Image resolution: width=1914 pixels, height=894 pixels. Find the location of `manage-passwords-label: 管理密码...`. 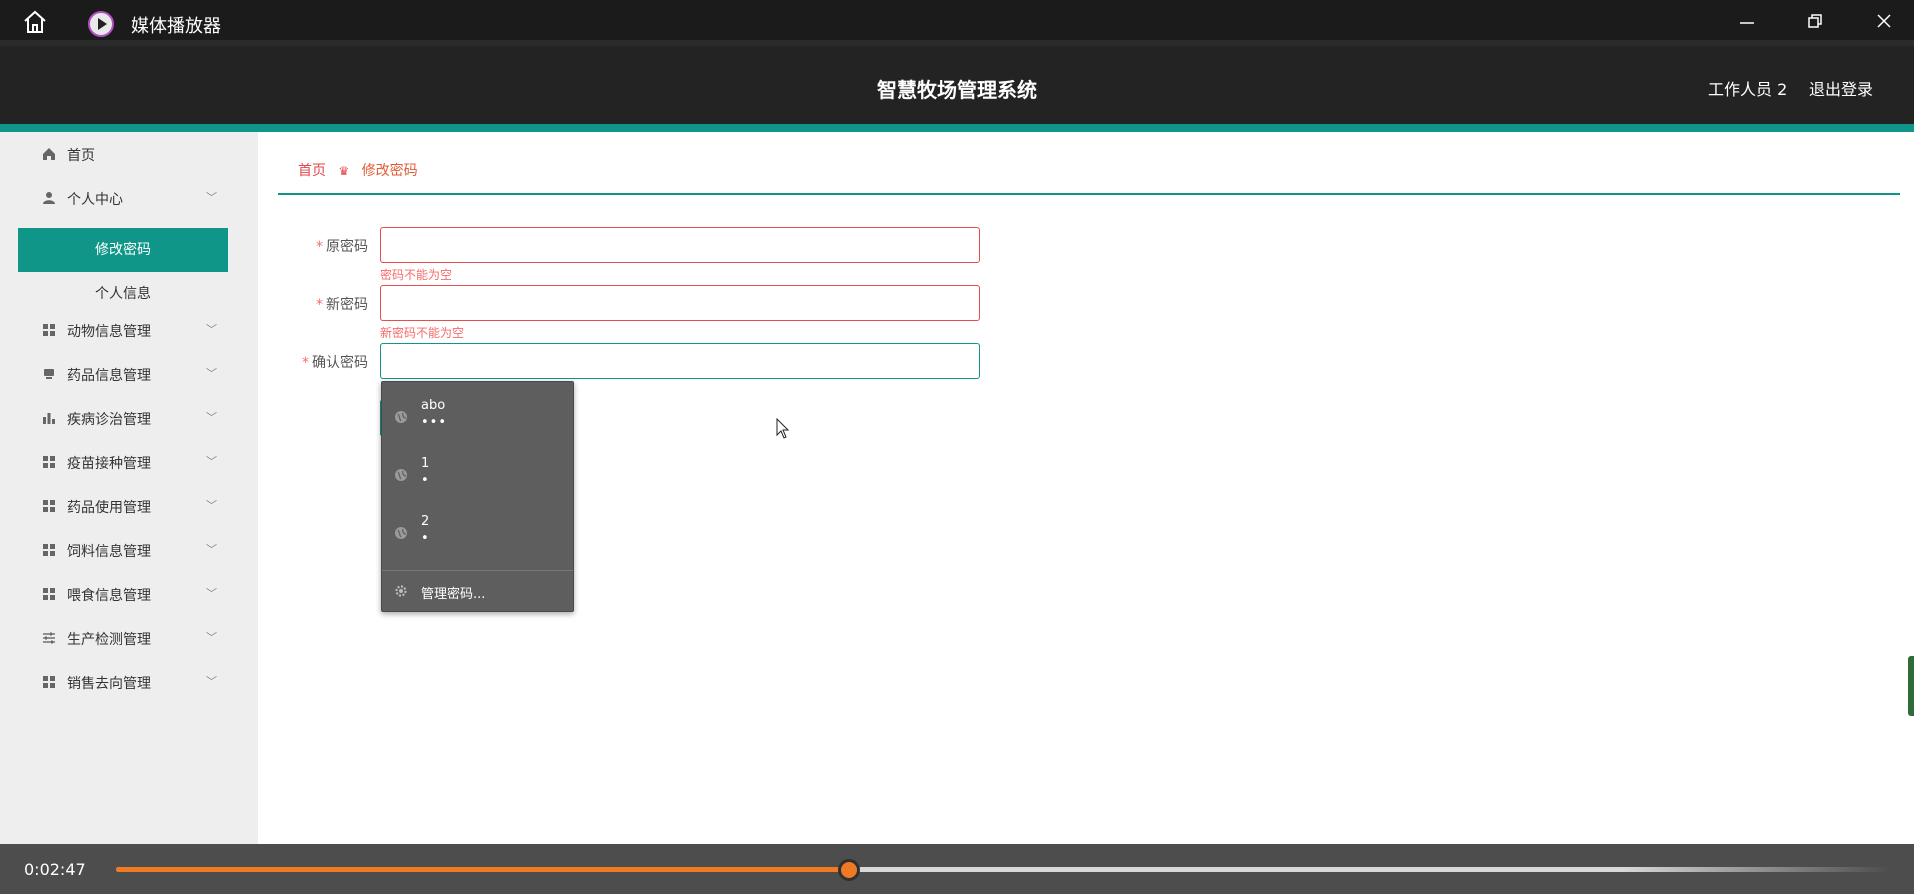

manage-passwords-label: 管理密码... is located at coordinates (453, 594).